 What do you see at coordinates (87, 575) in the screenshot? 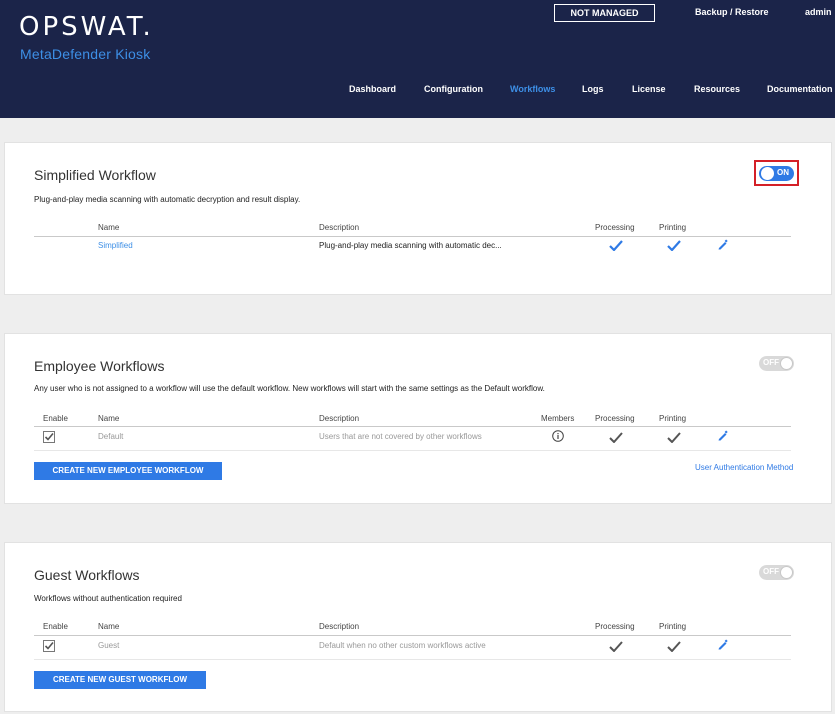
I see `card-title: Guest Workflows` at bounding box center [87, 575].